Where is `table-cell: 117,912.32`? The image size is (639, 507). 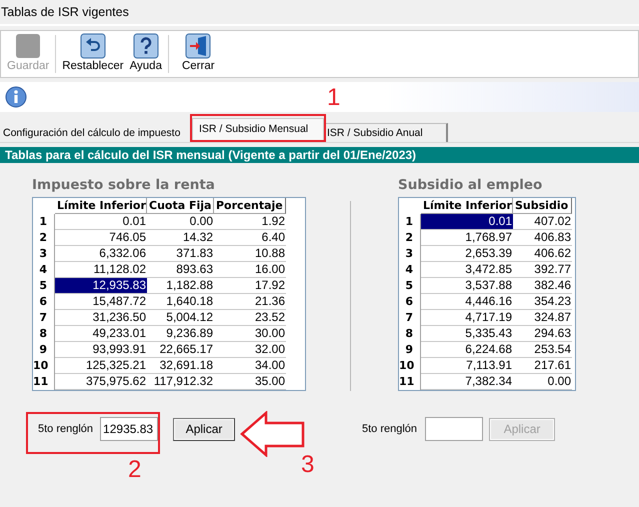 table-cell: 117,912.32 is located at coordinates (180, 382).